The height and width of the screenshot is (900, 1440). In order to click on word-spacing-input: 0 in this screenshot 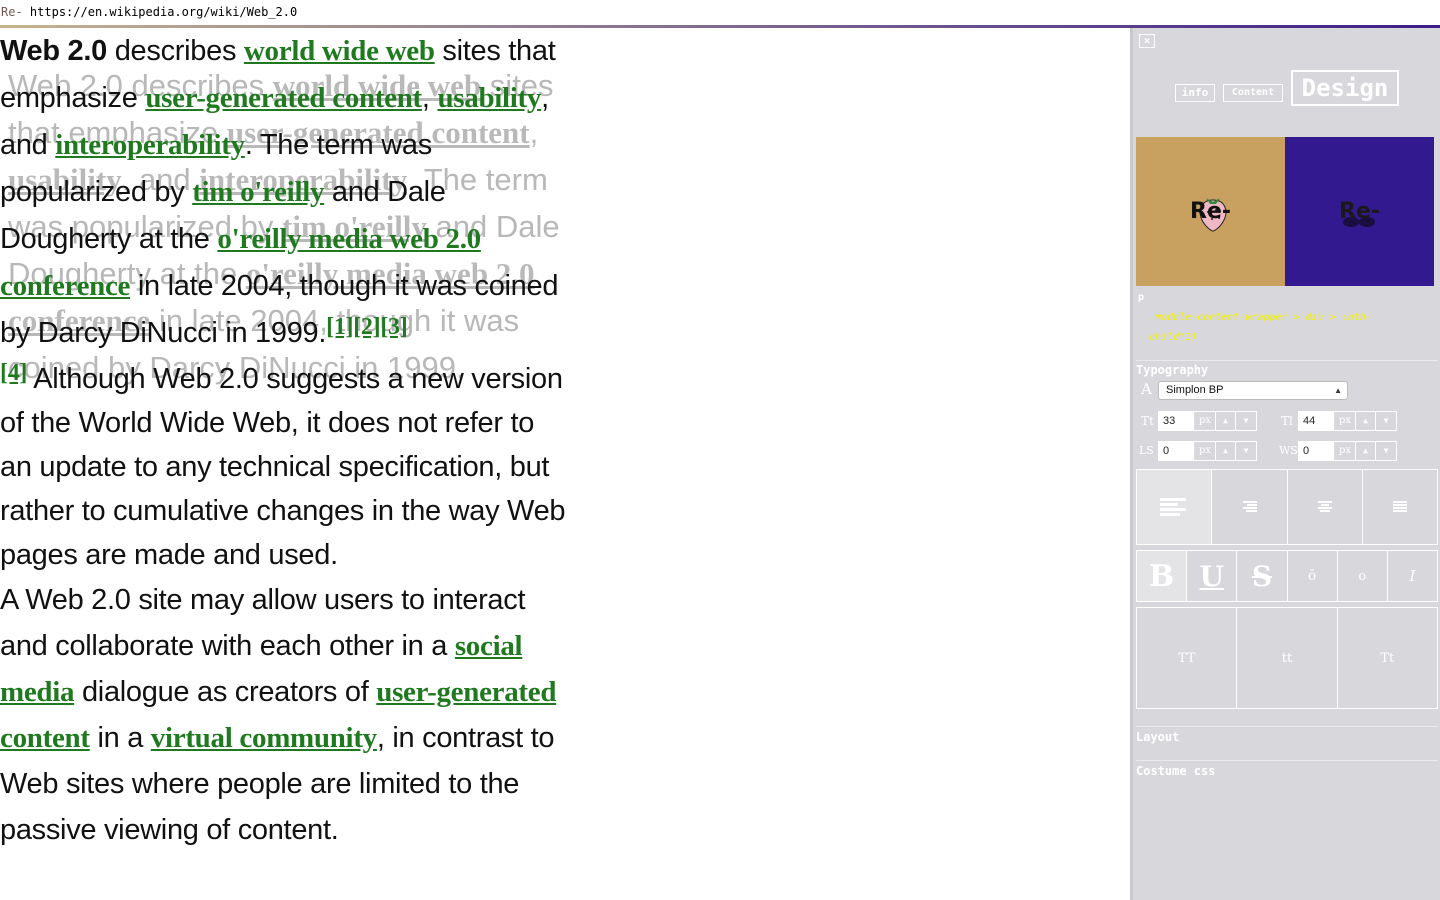, I will do `click(1317, 451)`.